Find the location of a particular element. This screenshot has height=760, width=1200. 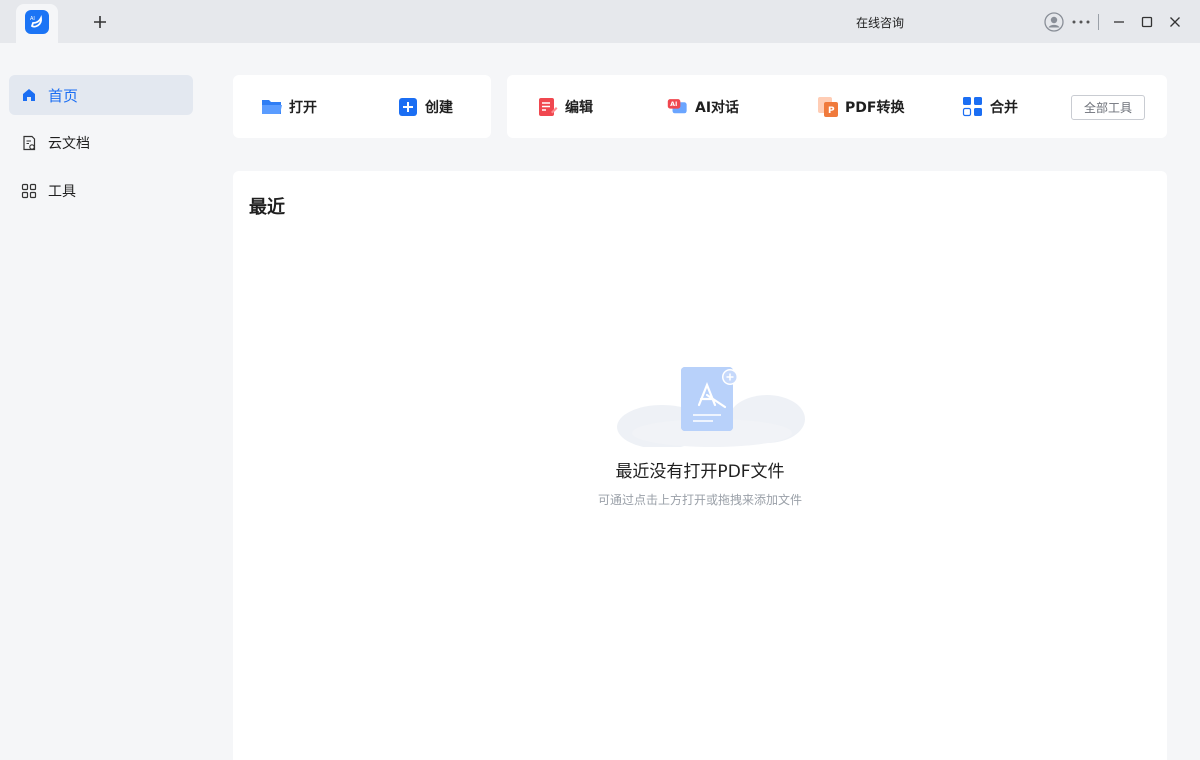

minimize-icon is located at coordinates (1119, 22).